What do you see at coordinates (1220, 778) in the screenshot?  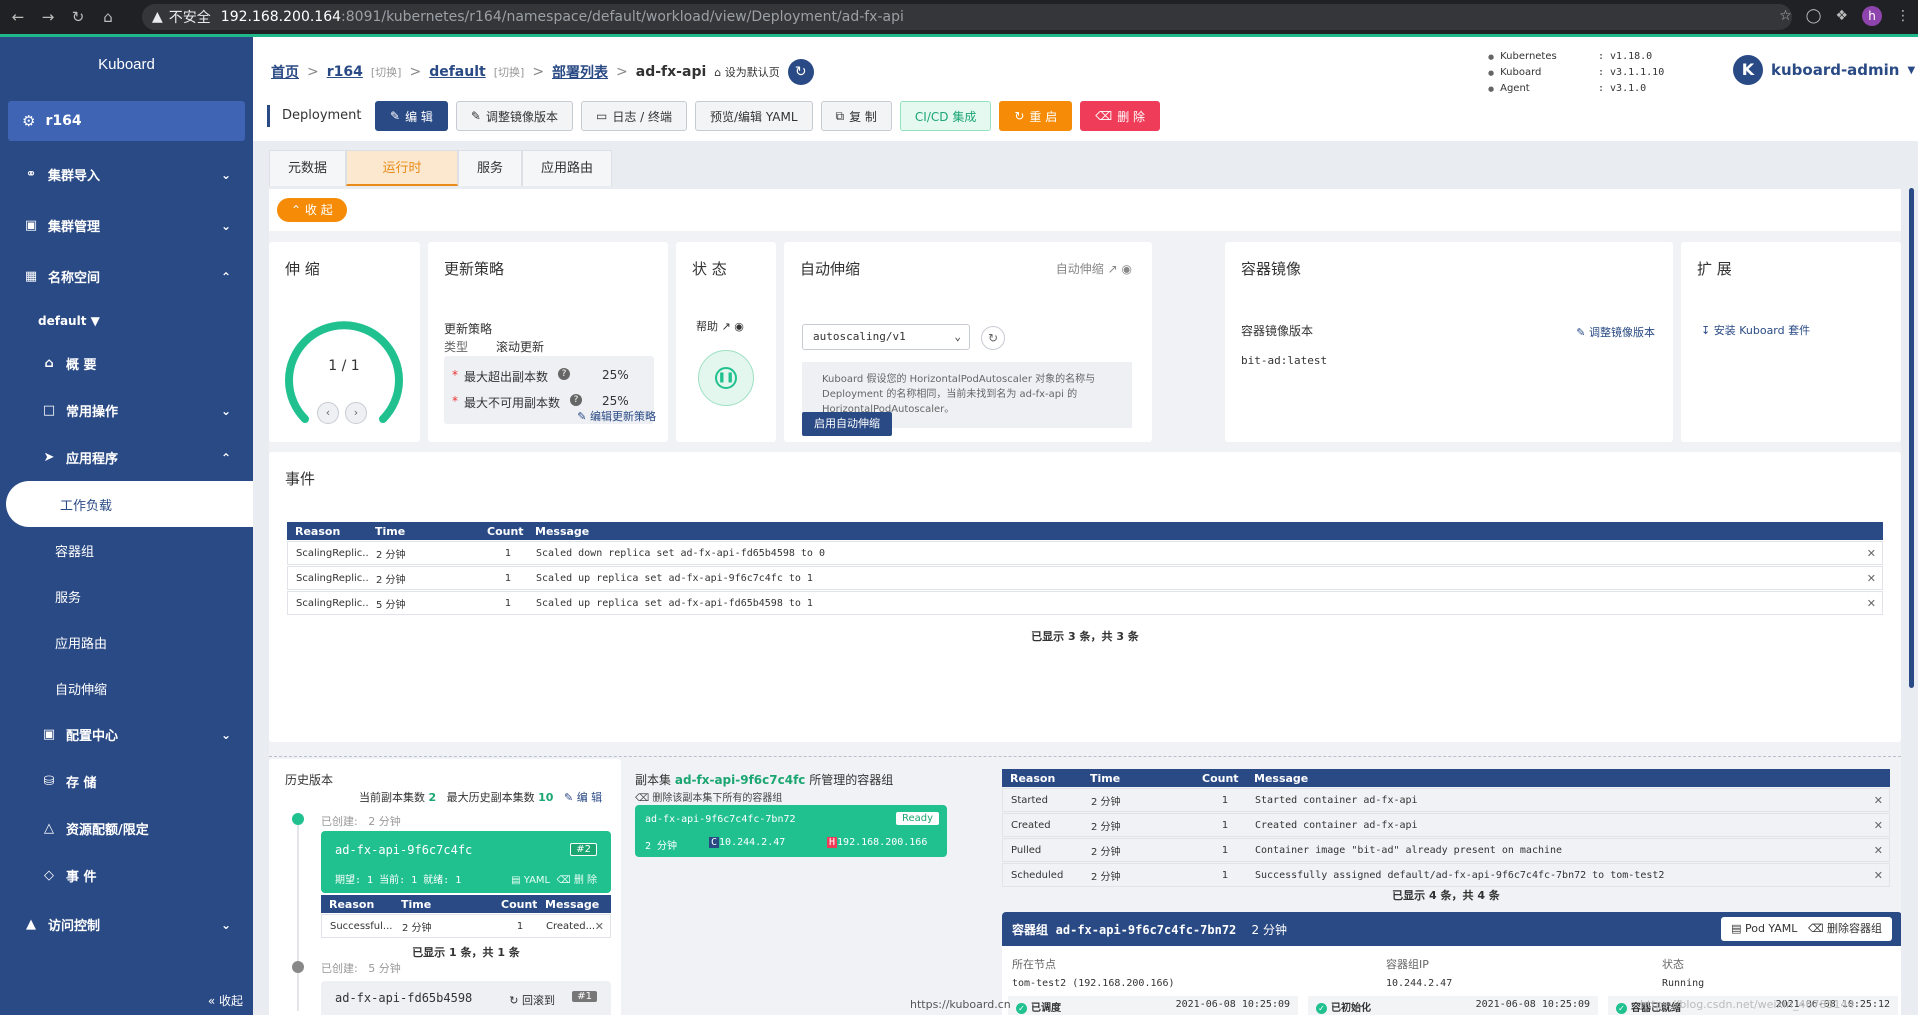 I see `column-header: Count` at bounding box center [1220, 778].